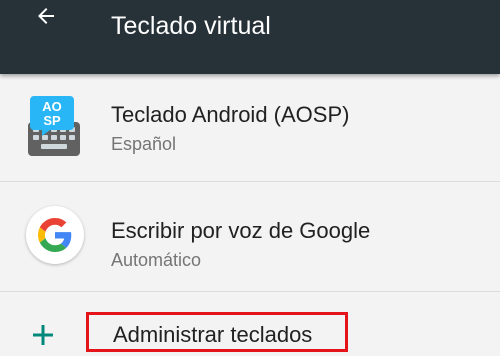 Image resolution: width=500 pixels, height=356 pixels. What do you see at coordinates (213, 334) in the screenshot?
I see `manage-keyboards-label: Administrar teclados` at bounding box center [213, 334].